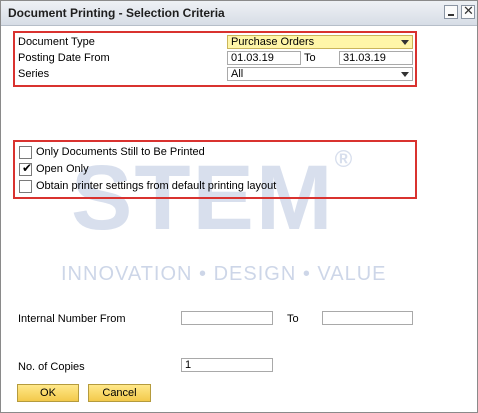 Image resolution: width=478 pixels, height=413 pixels. What do you see at coordinates (116, 13) in the screenshot?
I see `window-title: Document Printing - Selection Criteria` at bounding box center [116, 13].